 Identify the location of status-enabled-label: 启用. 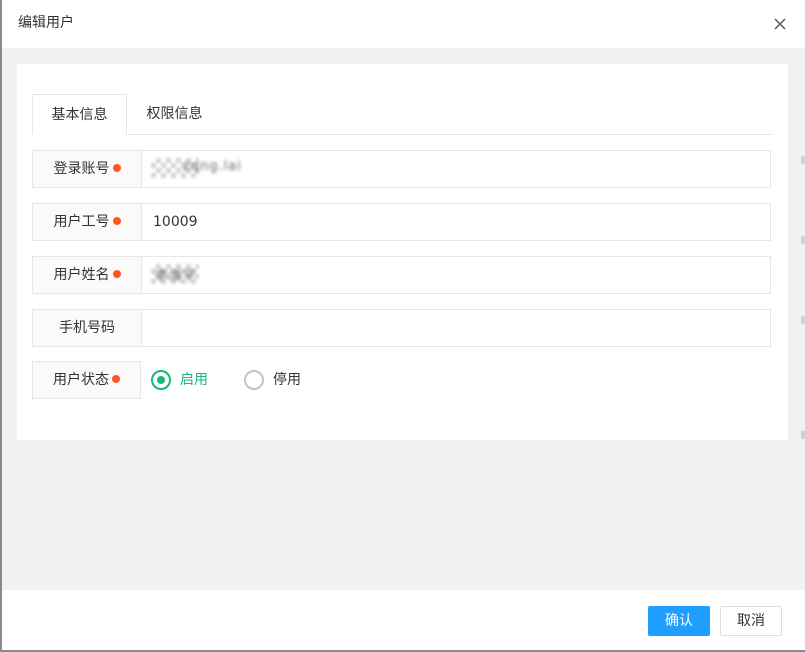
(194, 380).